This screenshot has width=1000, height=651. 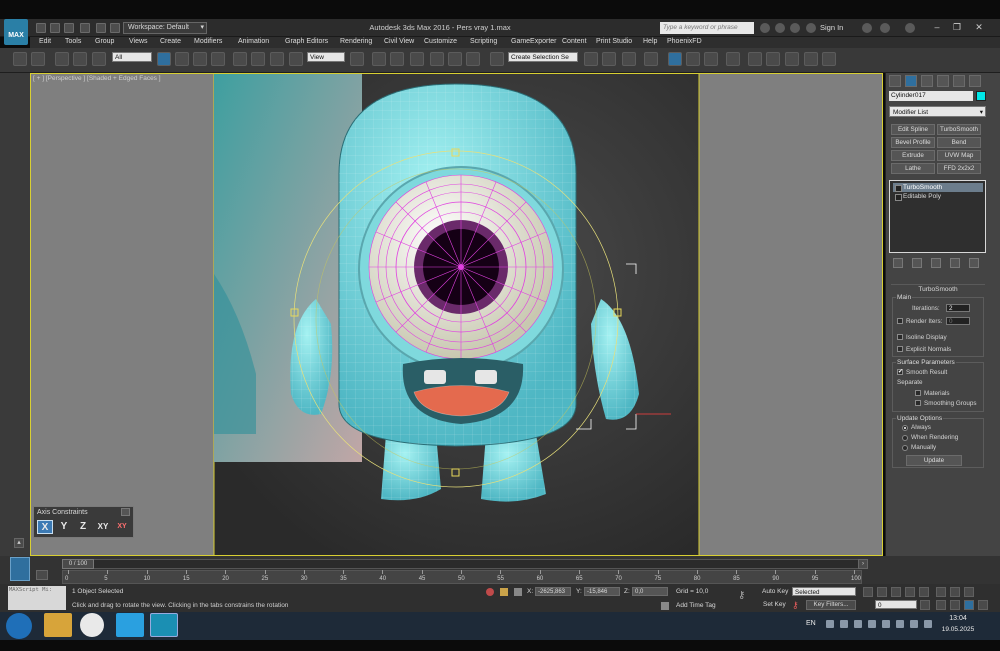 I want to click on clock-date: 19.05.2025, so click(x=958, y=629).